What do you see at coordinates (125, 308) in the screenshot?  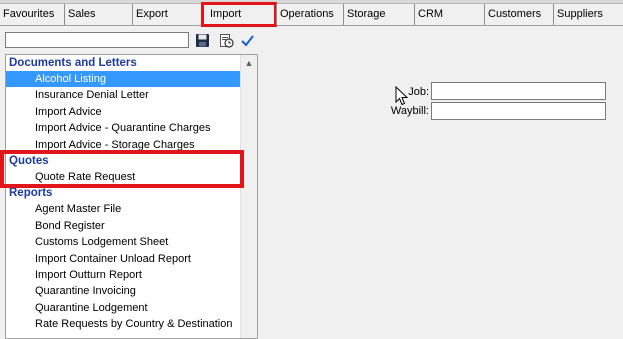 I see `list-item: Quarantine Lodgement` at bounding box center [125, 308].